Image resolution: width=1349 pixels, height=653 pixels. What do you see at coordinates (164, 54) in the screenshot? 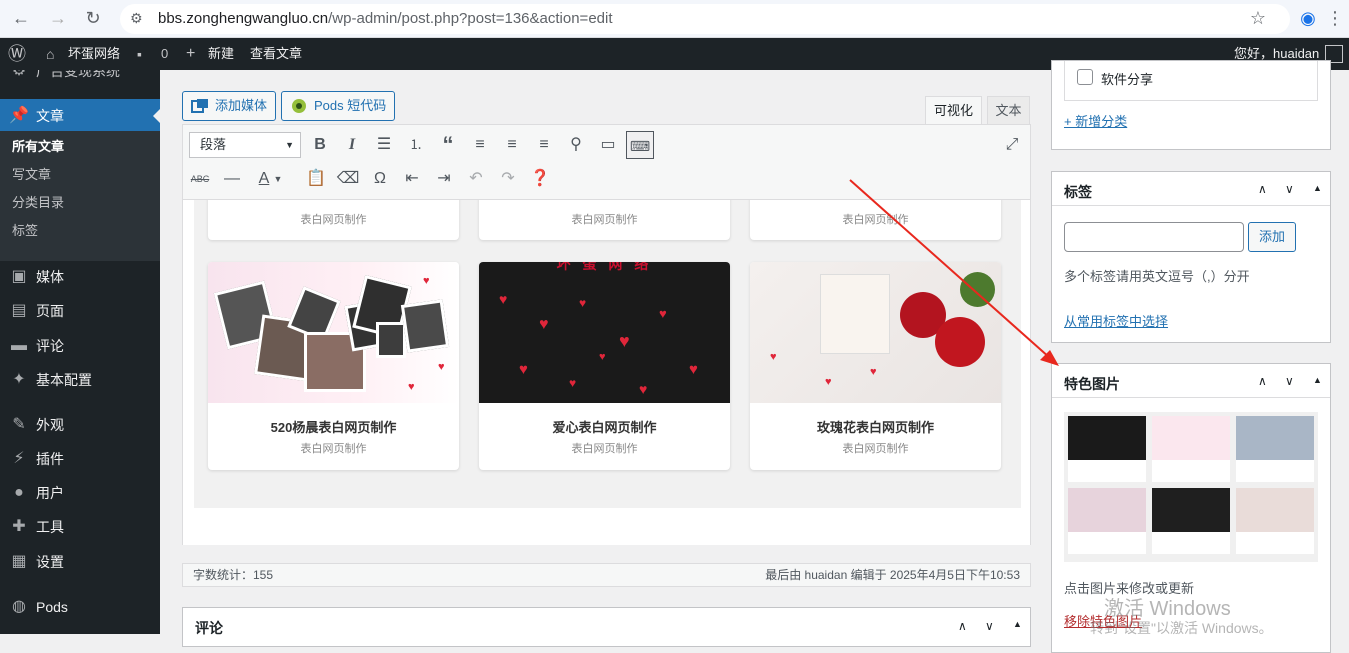
I see `comments-count: 0` at bounding box center [164, 54].